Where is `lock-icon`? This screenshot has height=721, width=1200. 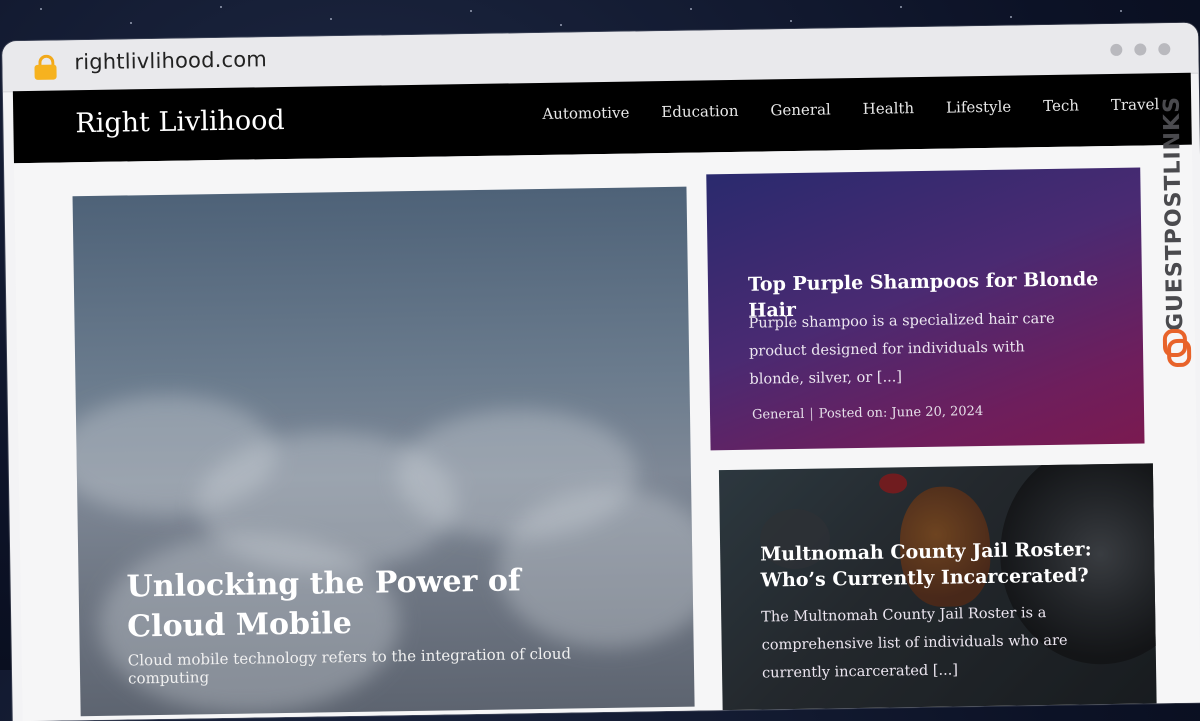 lock-icon is located at coordinates (45, 67).